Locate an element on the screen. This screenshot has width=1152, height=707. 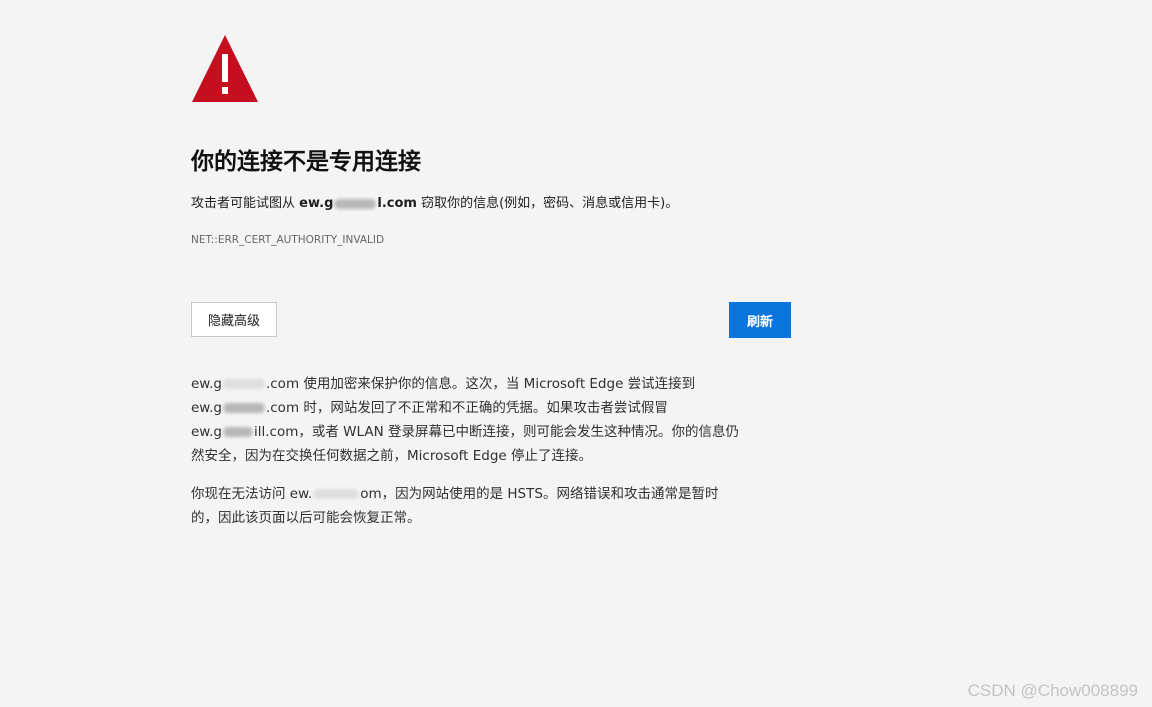
description-domain: ew.g l.com is located at coordinates (358, 203).